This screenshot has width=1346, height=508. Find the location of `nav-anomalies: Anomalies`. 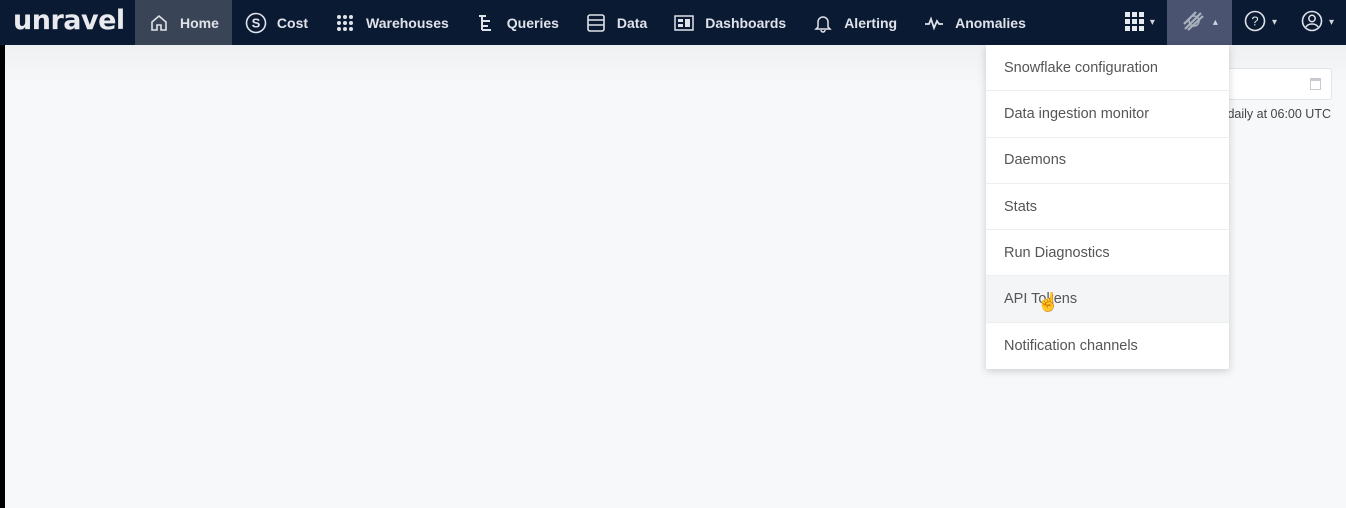

nav-anomalies: Anomalies is located at coordinates (974, 22).